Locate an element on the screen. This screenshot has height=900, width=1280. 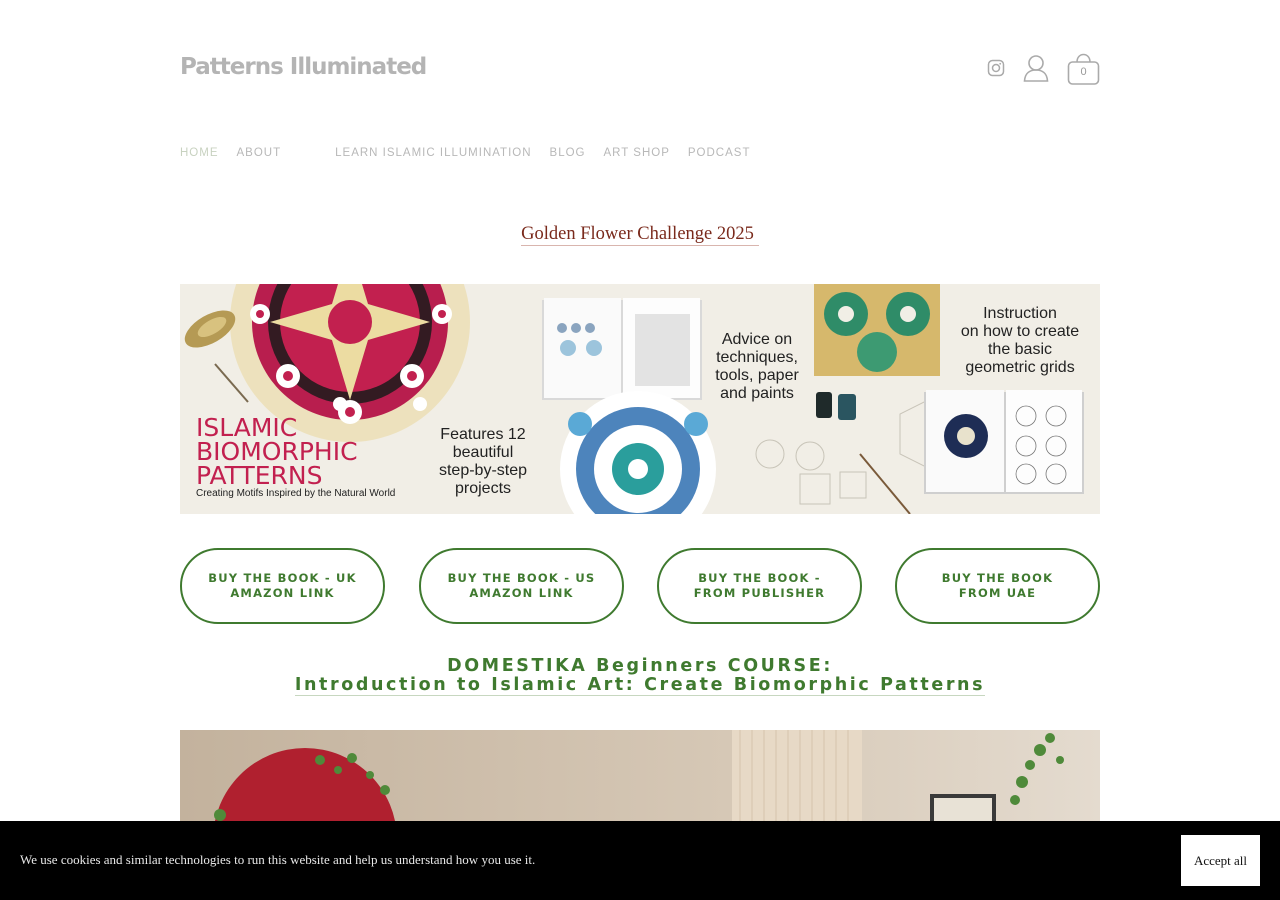
nav-about: ABOUT is located at coordinates (259, 153).